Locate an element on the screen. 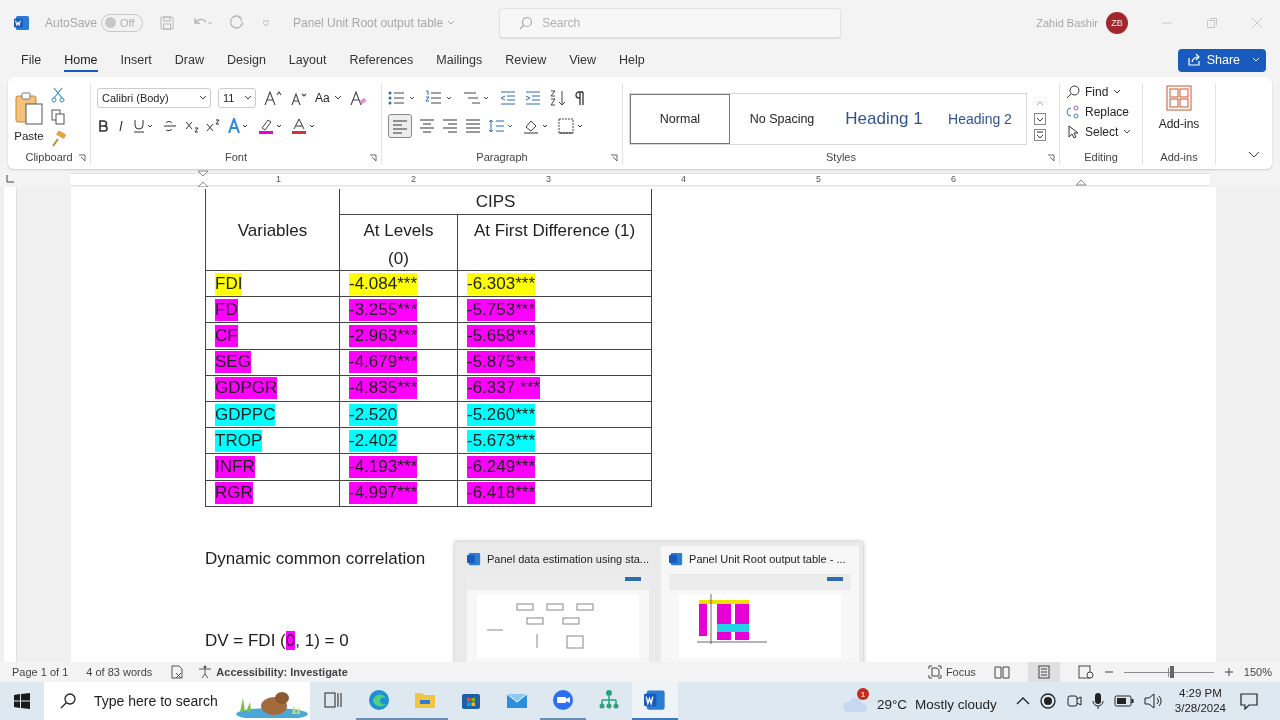  weather-widget: 1 29°C Mostly cloudy is located at coordinates (919, 701).